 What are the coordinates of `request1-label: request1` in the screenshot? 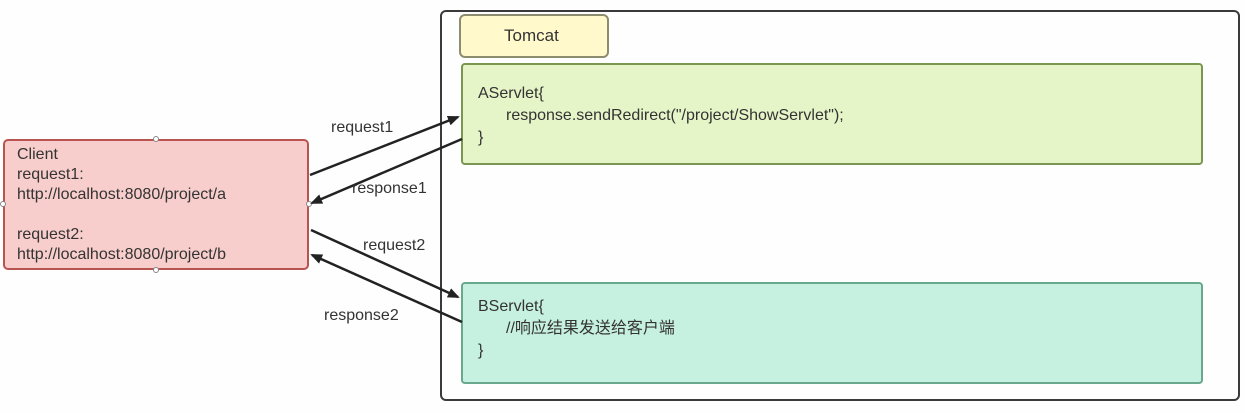 It's located at (362, 127).